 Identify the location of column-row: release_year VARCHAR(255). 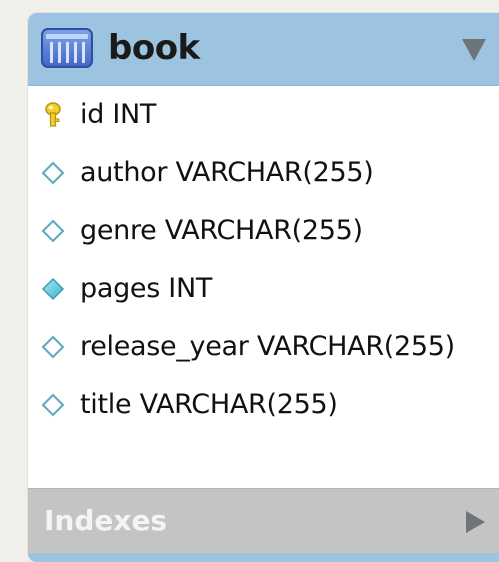
(263, 347).